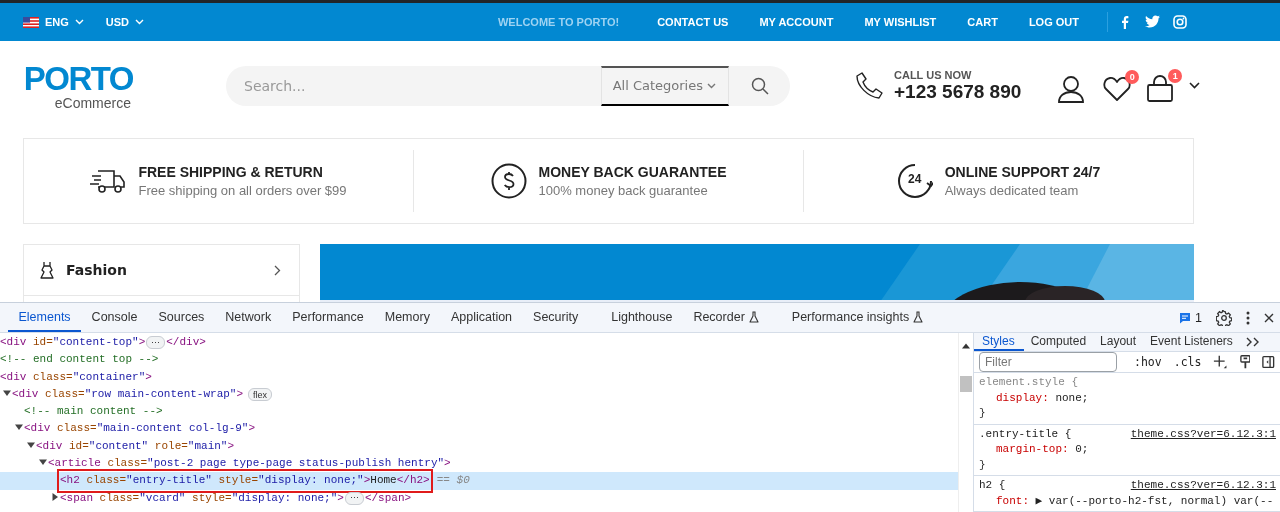  What do you see at coordinates (172, 429) in the screenshot?
I see `code-text: "main-content col-lg-9"` at bounding box center [172, 429].